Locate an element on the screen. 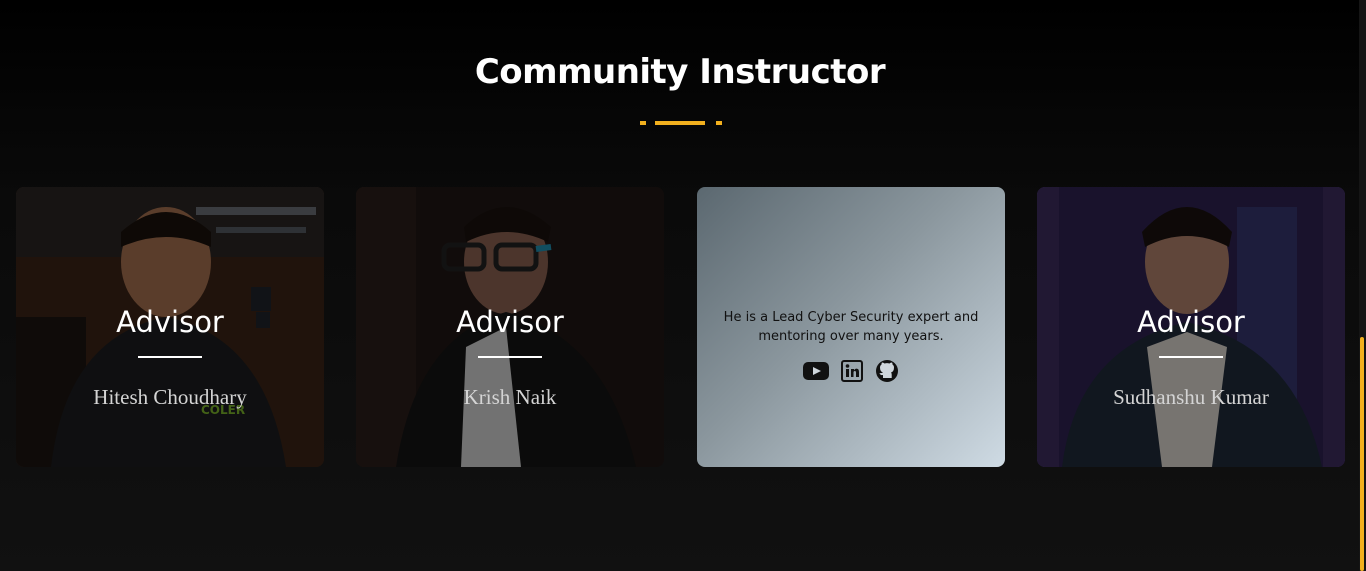  instructor-card-krish: Advisor Krish Naik is located at coordinates (510, 327).